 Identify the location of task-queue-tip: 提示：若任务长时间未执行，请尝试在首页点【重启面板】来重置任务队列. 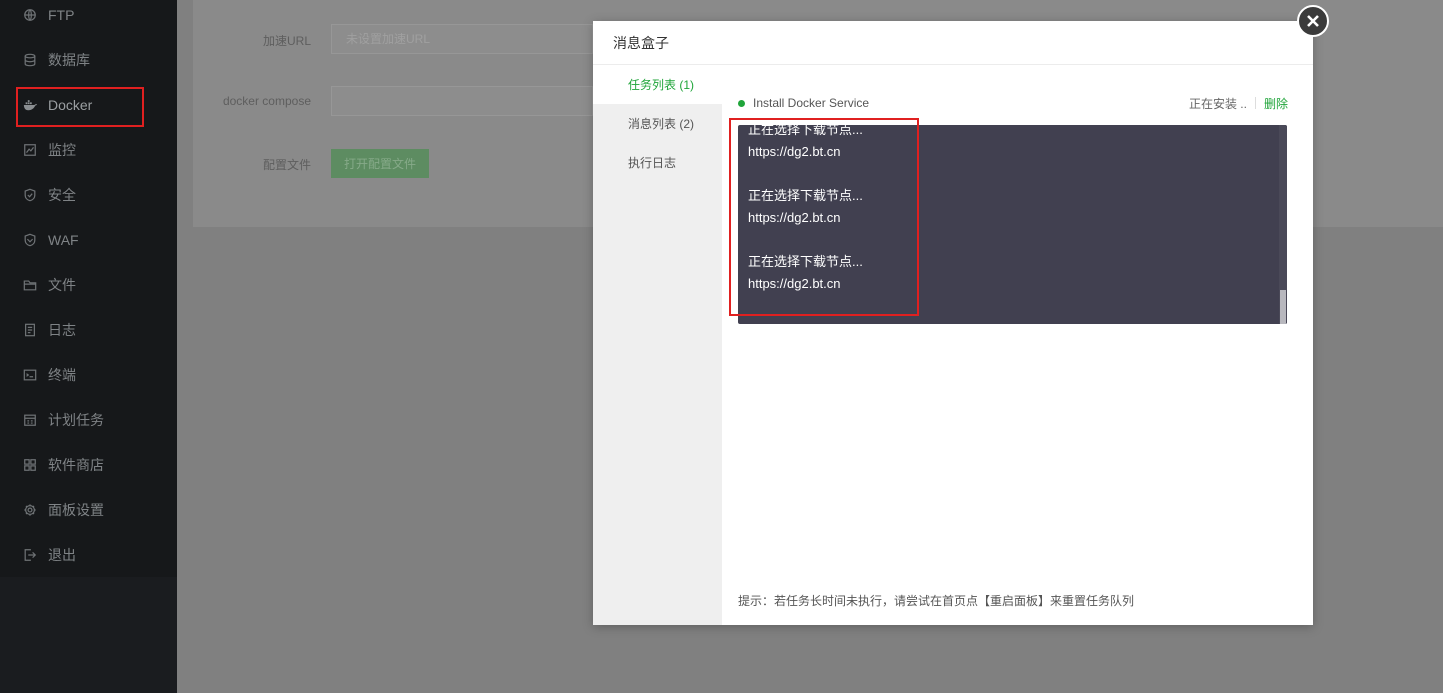
(936, 601).